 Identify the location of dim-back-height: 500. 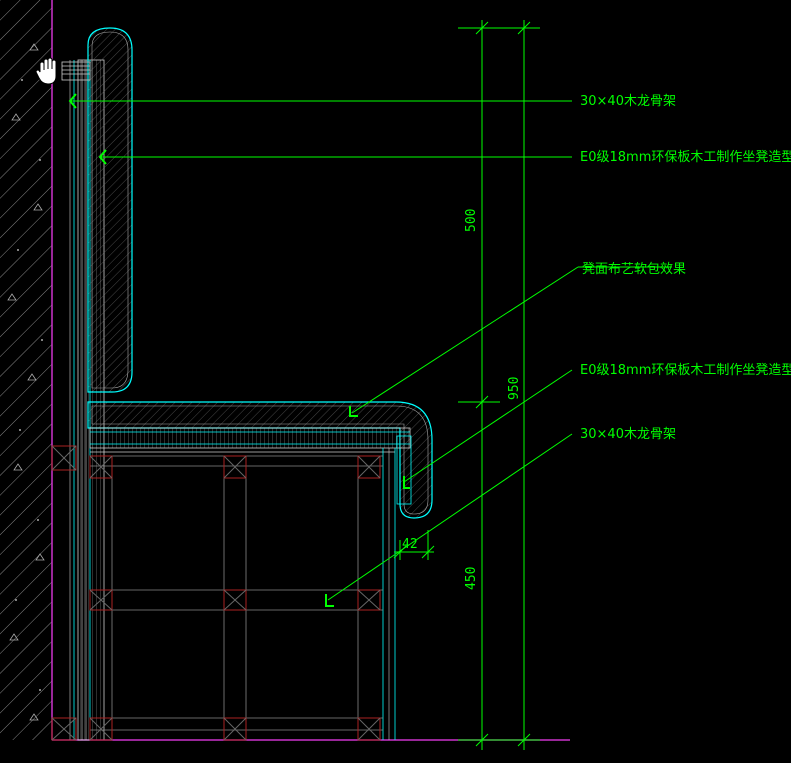
(471, 220).